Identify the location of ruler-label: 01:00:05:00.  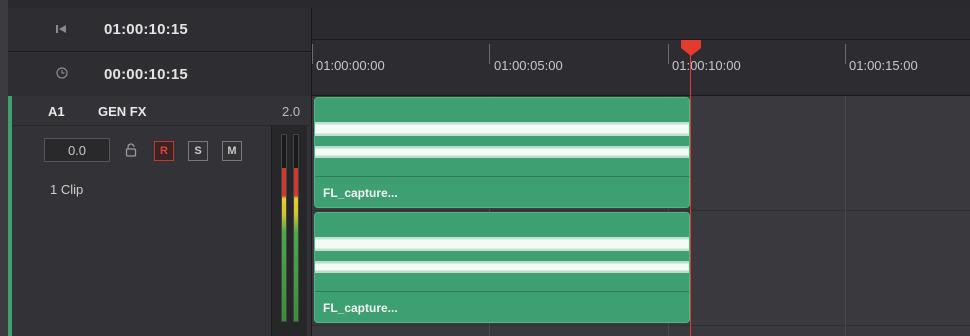
(528, 65).